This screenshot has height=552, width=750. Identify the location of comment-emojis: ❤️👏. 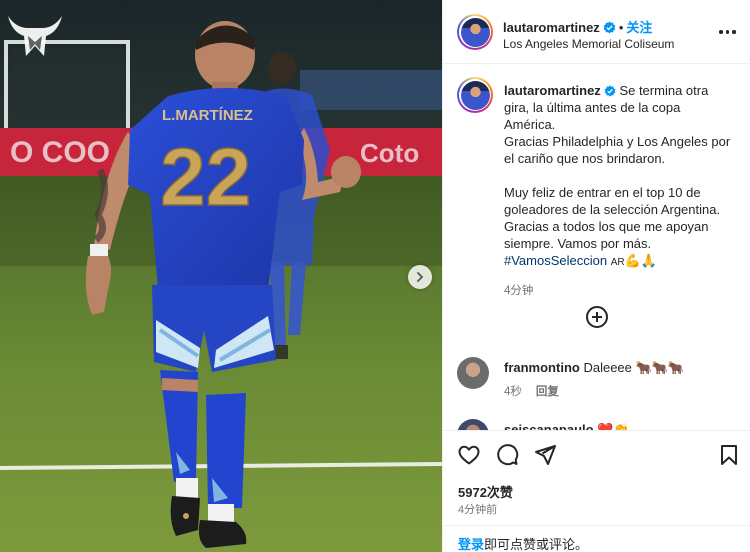
(613, 426).